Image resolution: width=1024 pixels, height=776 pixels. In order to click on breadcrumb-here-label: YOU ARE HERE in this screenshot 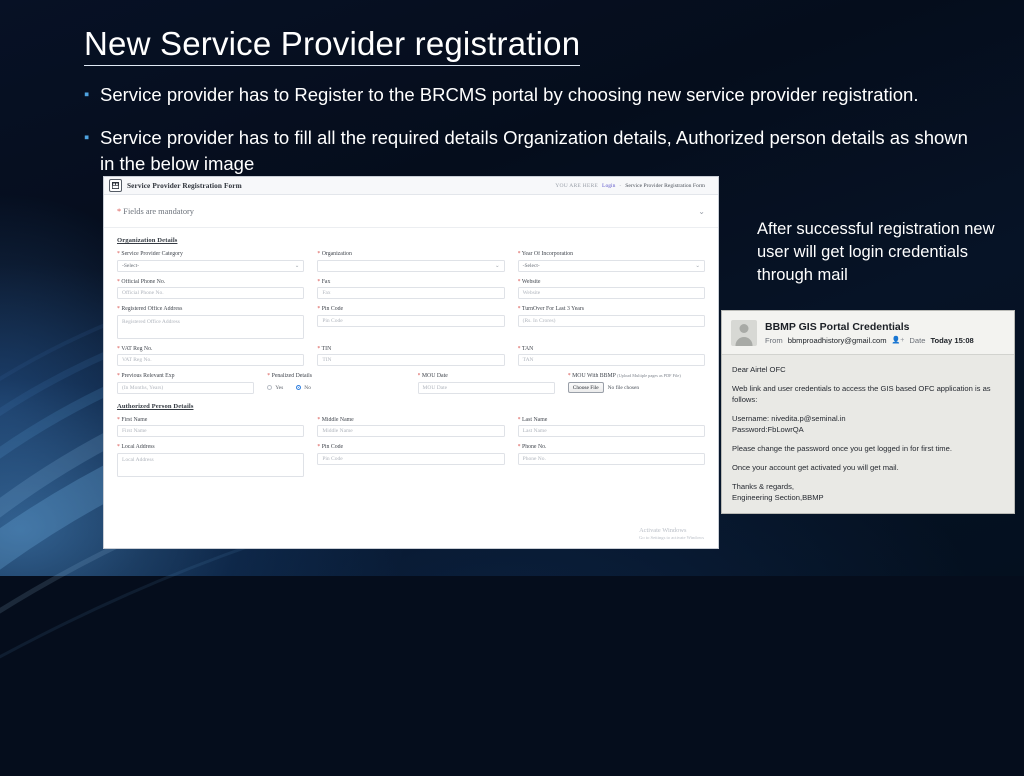, I will do `click(577, 185)`.